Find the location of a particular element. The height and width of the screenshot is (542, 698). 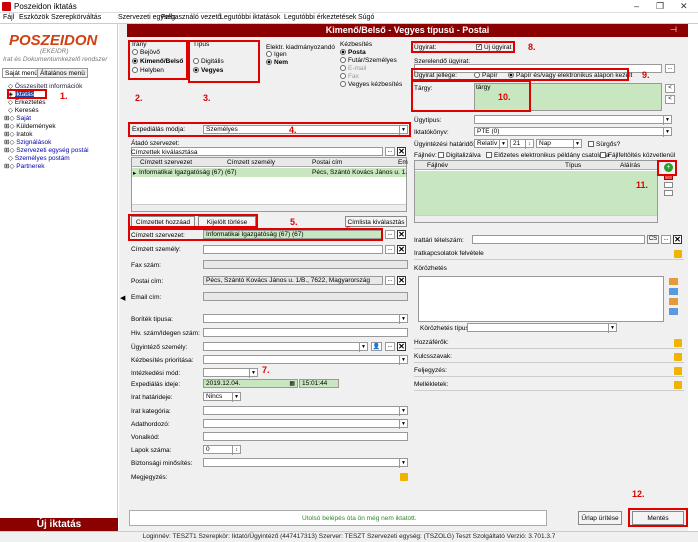

col-cimzett-szervezet: Címzett szervezet is located at coordinates (166, 162).